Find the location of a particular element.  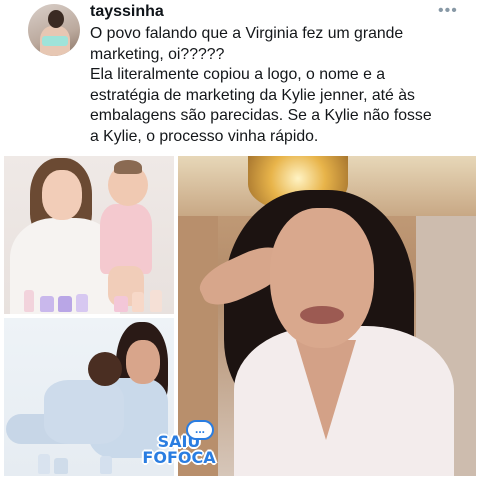

photo-mom-face is located at coordinates (143, 362).